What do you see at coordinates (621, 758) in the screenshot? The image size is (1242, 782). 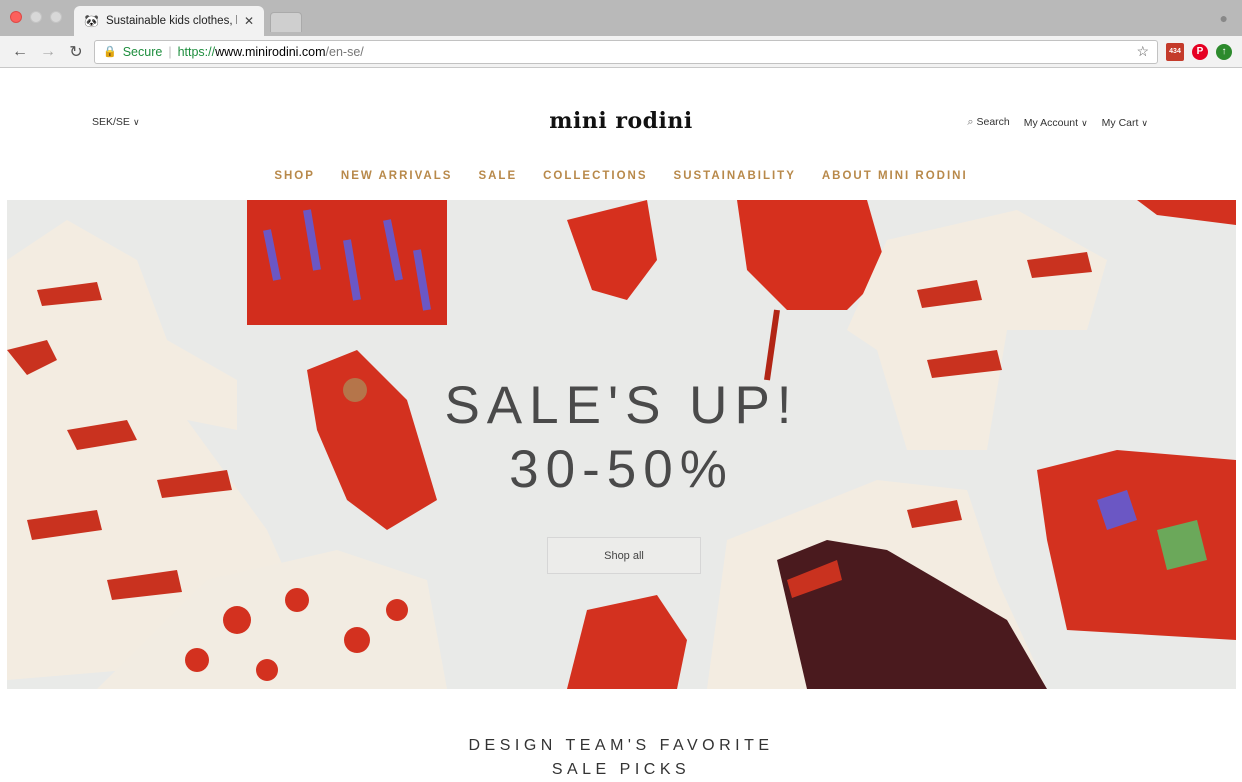 I see `section-heading: DESIGN TEAM'S FAVORITE SALE PICKS` at bounding box center [621, 758].